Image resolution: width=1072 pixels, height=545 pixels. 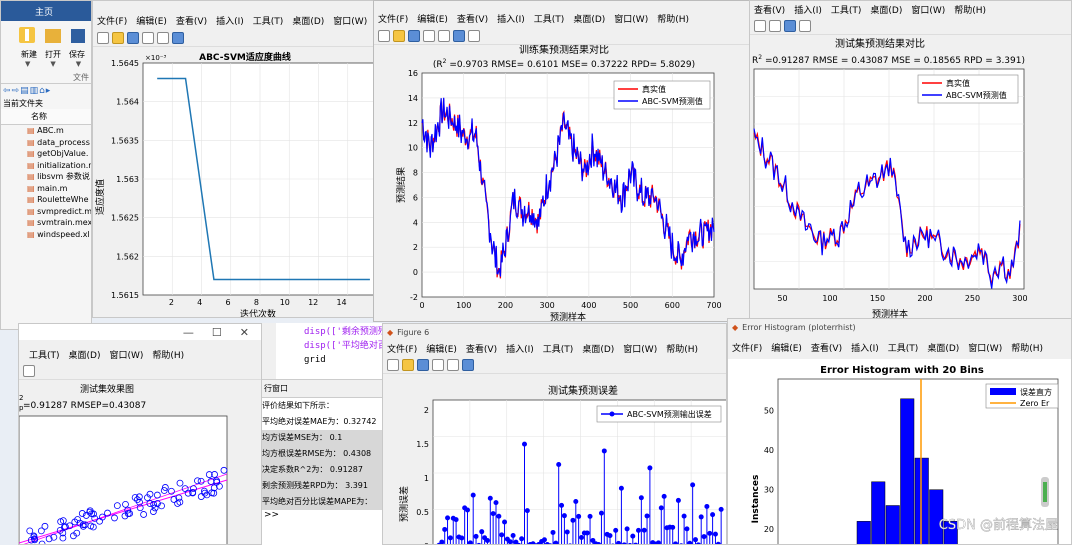 I want to click on open-button: 打开, so click(x=53, y=54).